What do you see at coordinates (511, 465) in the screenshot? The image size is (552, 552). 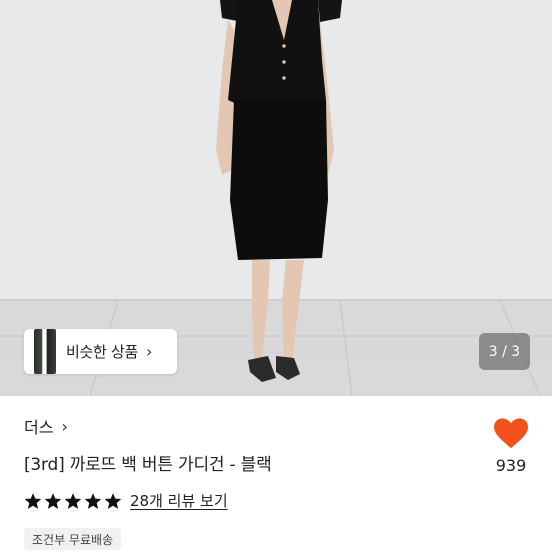 I see `like-count: 939` at bounding box center [511, 465].